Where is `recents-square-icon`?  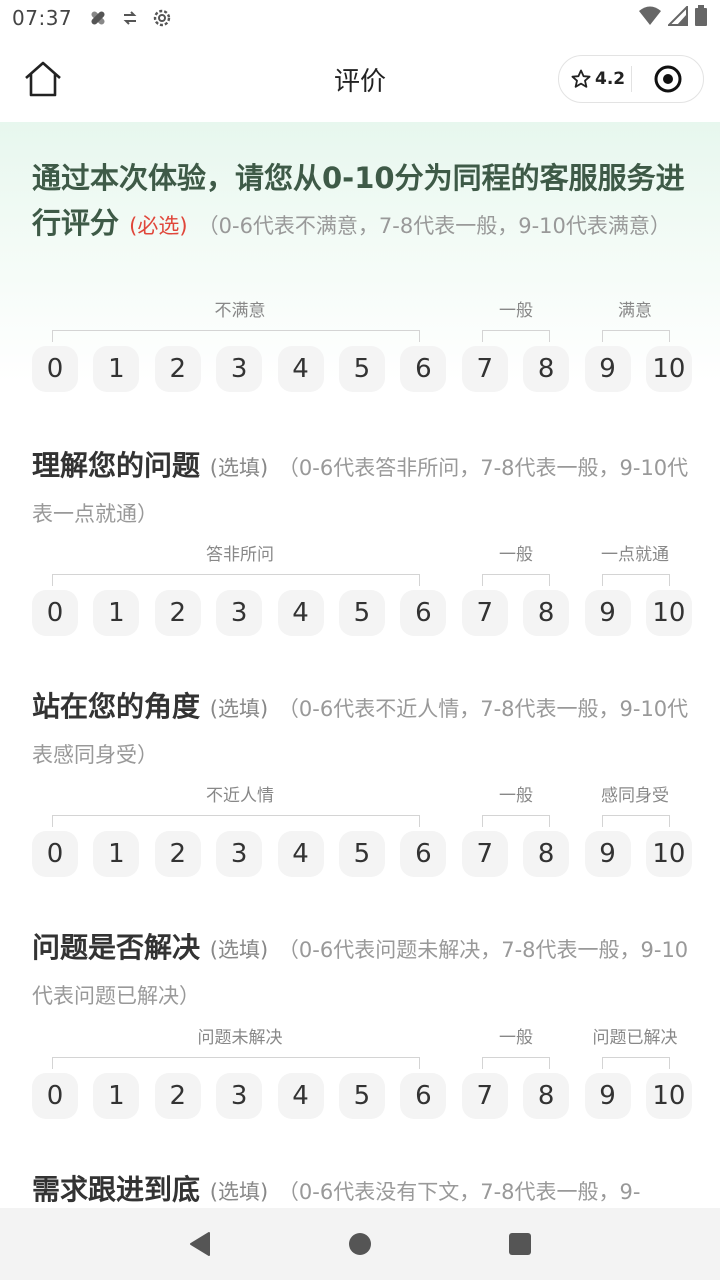
recents-square-icon is located at coordinates (520, 1244).